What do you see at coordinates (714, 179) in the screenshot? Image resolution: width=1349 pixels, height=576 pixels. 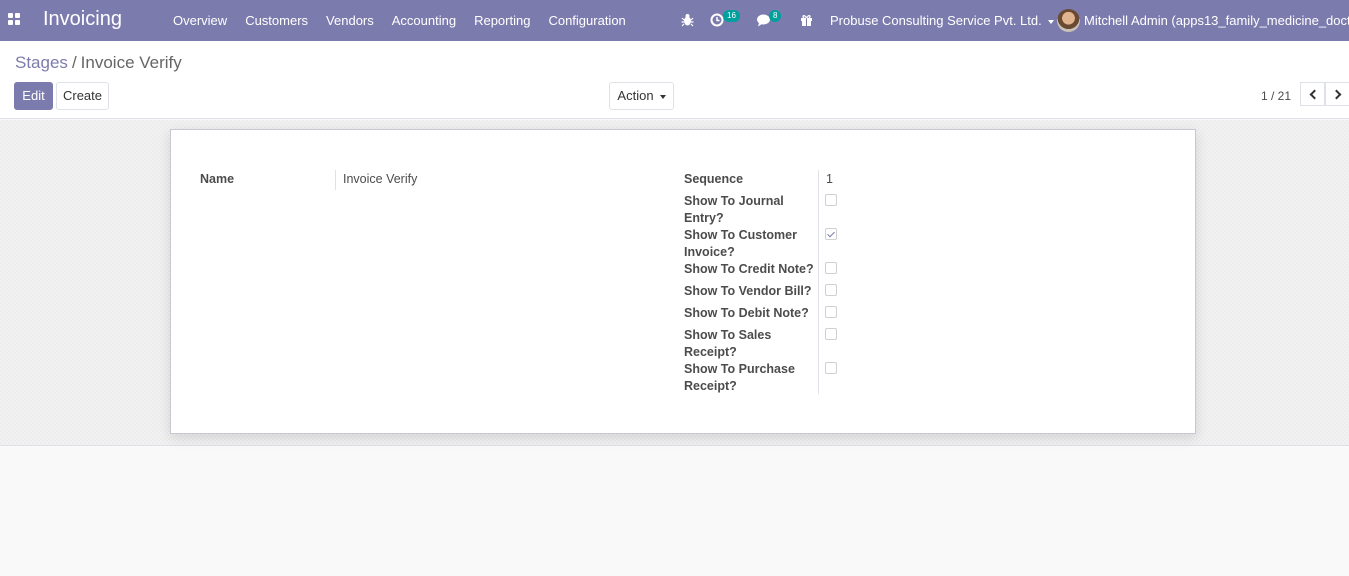 I see `sequence-label: Sequence` at bounding box center [714, 179].